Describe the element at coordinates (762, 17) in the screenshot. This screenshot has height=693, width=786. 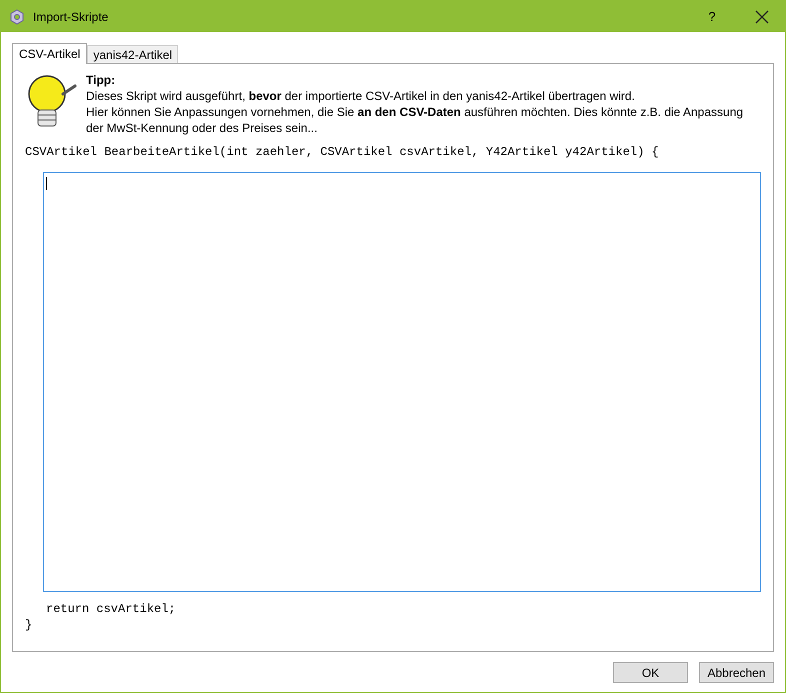
I see `close-icon` at that location.